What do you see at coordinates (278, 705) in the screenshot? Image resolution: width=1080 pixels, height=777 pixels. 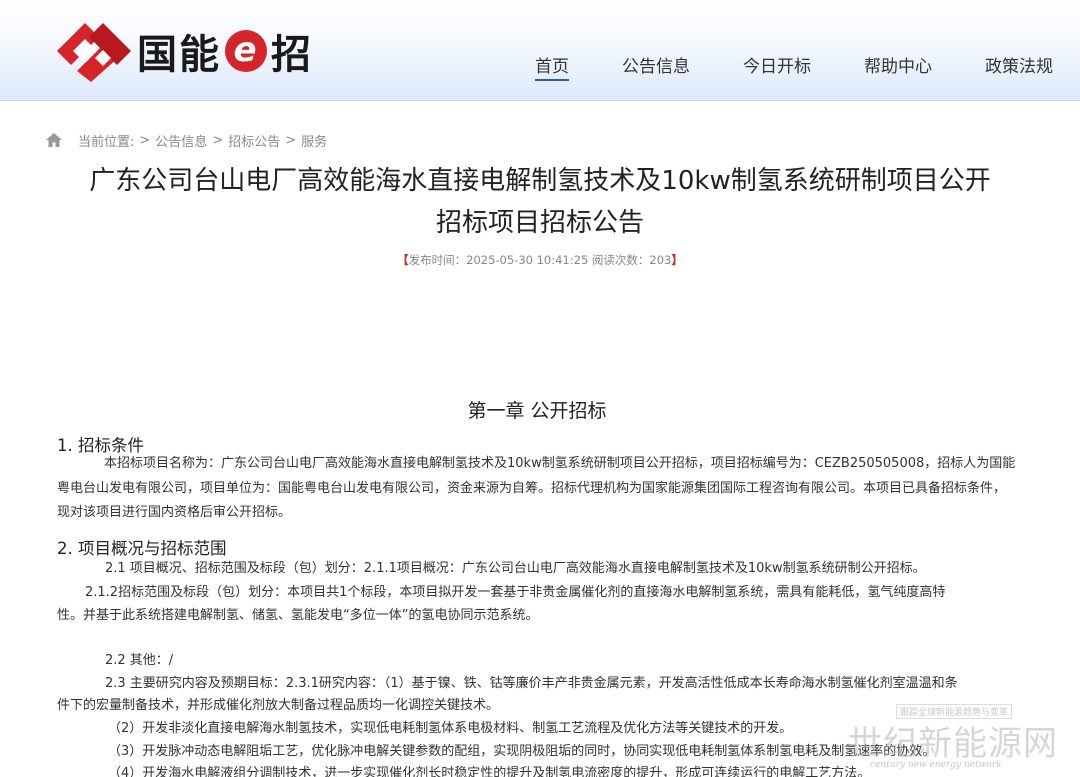 I see `content-line-2-3b: 件下的宏量制备技术，并形成催化剂放大制备过程品质均一化调控关键技术。` at bounding box center [278, 705].